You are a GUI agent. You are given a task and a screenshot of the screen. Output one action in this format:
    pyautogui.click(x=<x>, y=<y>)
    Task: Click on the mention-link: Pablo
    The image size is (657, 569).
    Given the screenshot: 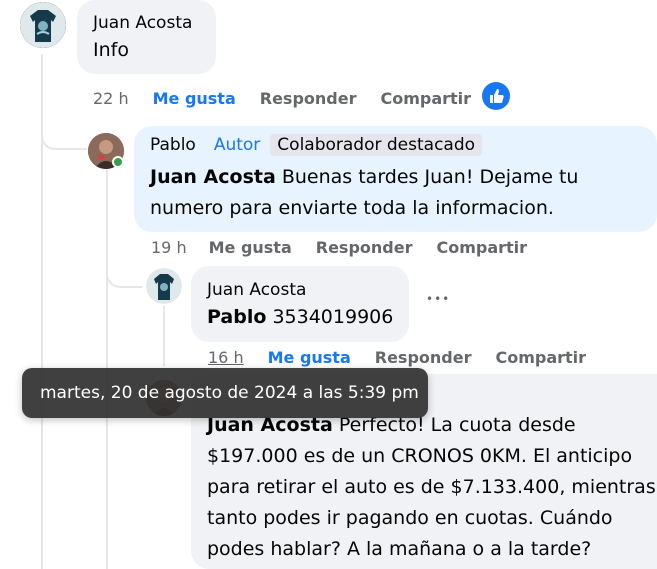 What is the action you would take?
    pyautogui.click(x=236, y=317)
    